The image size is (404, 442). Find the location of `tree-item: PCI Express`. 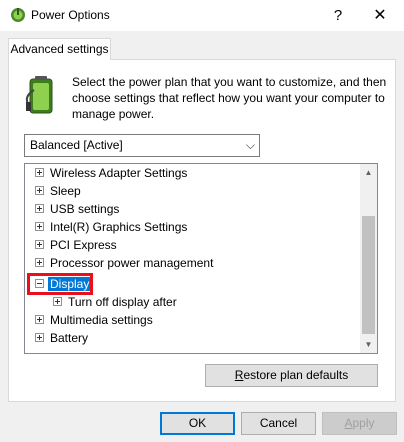

tree-item: PCI Express is located at coordinates (76, 245).